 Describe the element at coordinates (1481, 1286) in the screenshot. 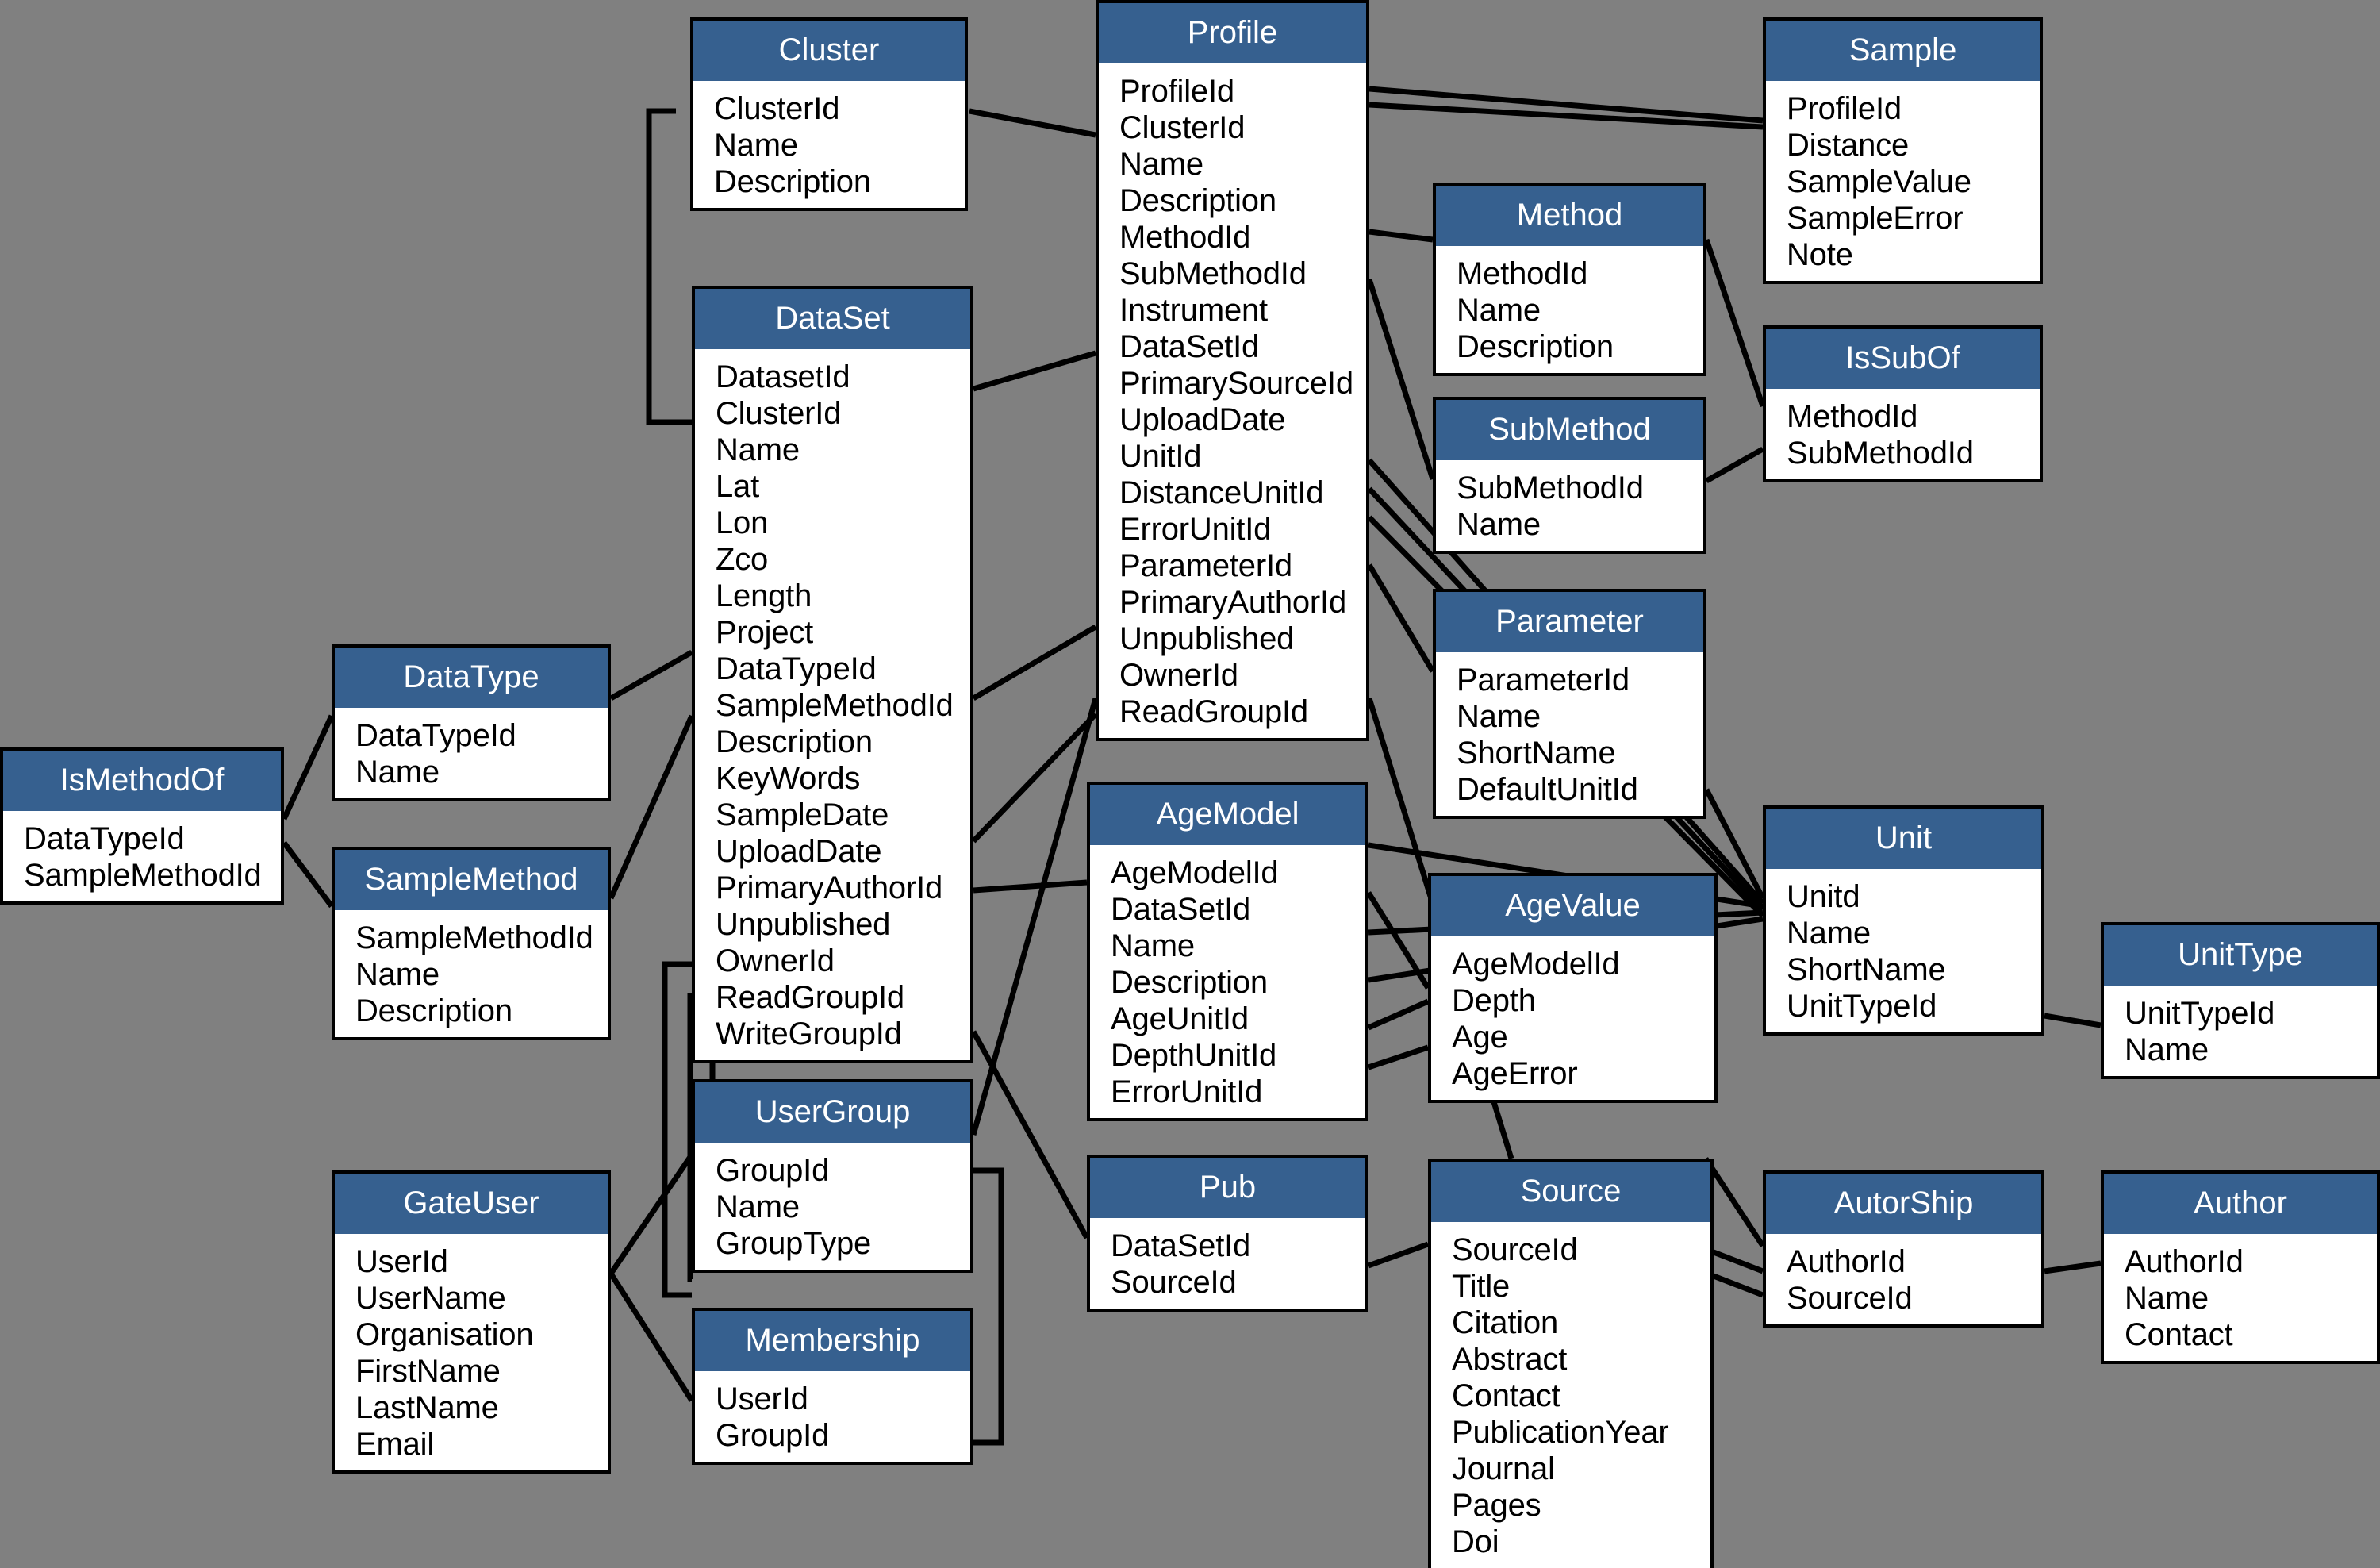

I see `attribute-row: Title` at that location.